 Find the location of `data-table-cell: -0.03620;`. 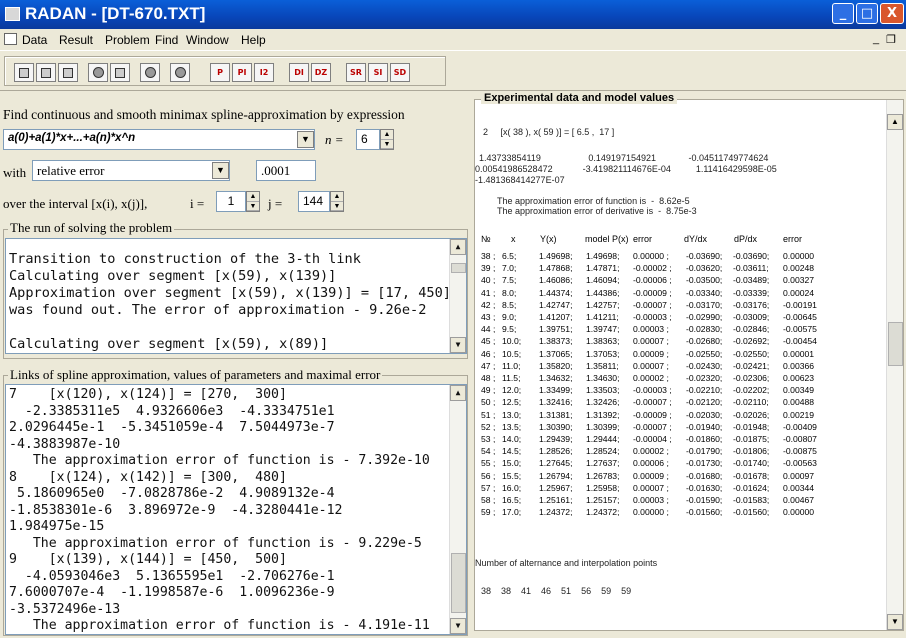

data-table-cell: -0.03620; is located at coordinates (704, 268).